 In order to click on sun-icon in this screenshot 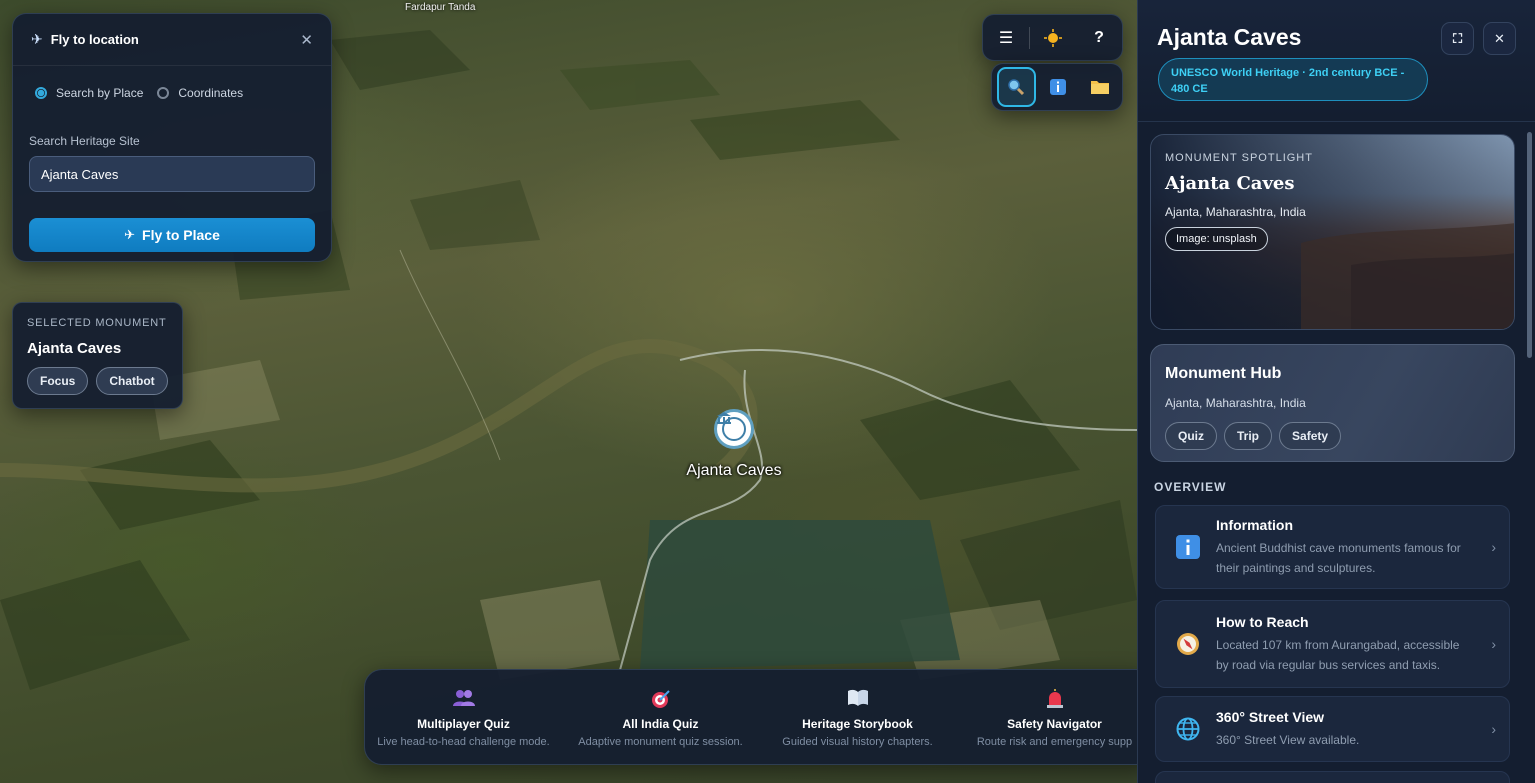, I will do `click(1053, 37)`.